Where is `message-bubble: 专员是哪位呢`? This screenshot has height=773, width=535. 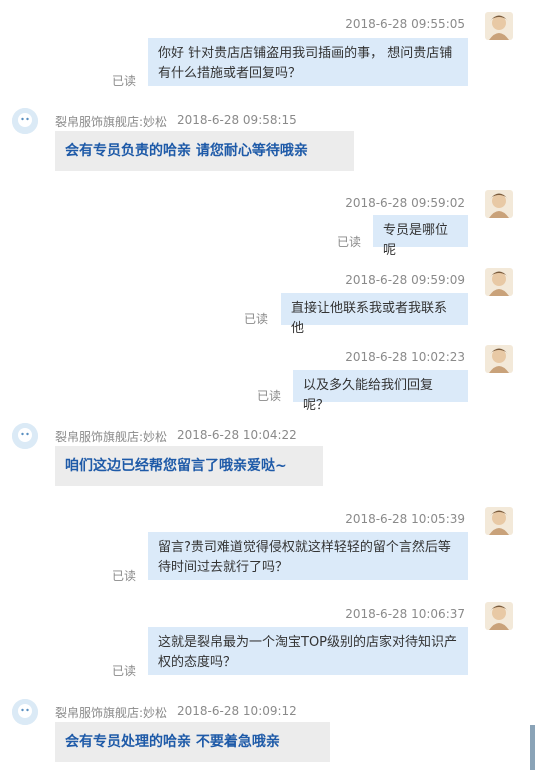
message-bubble: 专员是哪位呢 is located at coordinates (420, 236).